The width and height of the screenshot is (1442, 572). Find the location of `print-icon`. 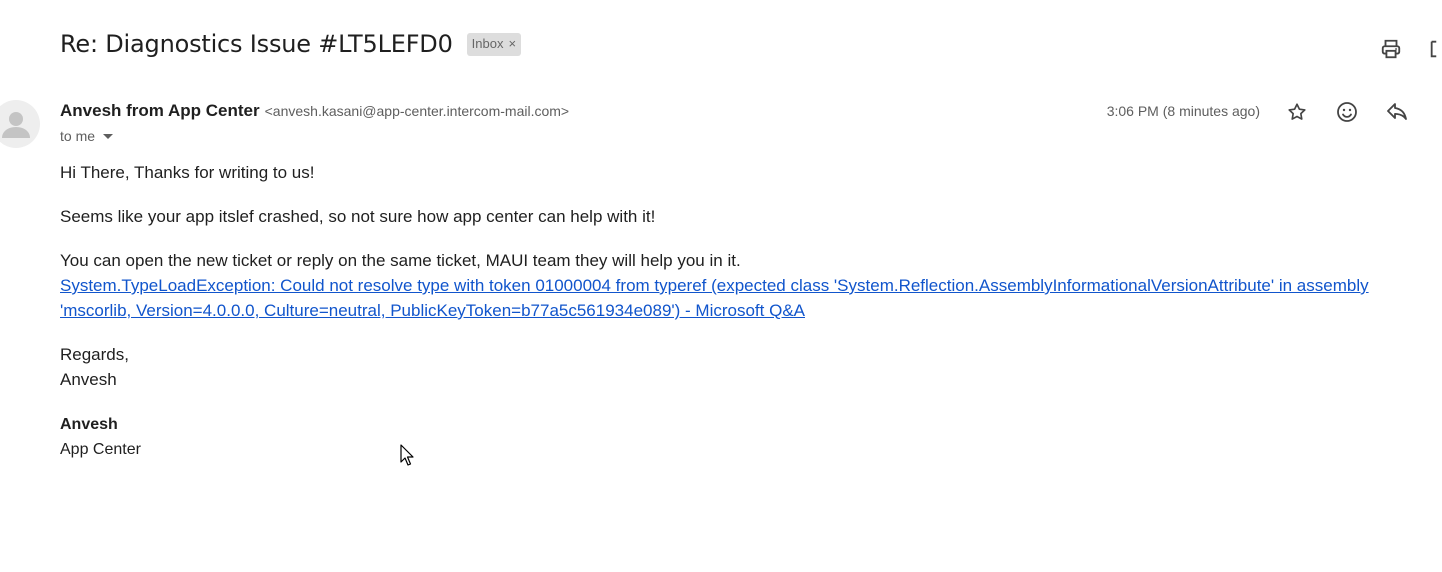

print-icon is located at coordinates (1391, 49).